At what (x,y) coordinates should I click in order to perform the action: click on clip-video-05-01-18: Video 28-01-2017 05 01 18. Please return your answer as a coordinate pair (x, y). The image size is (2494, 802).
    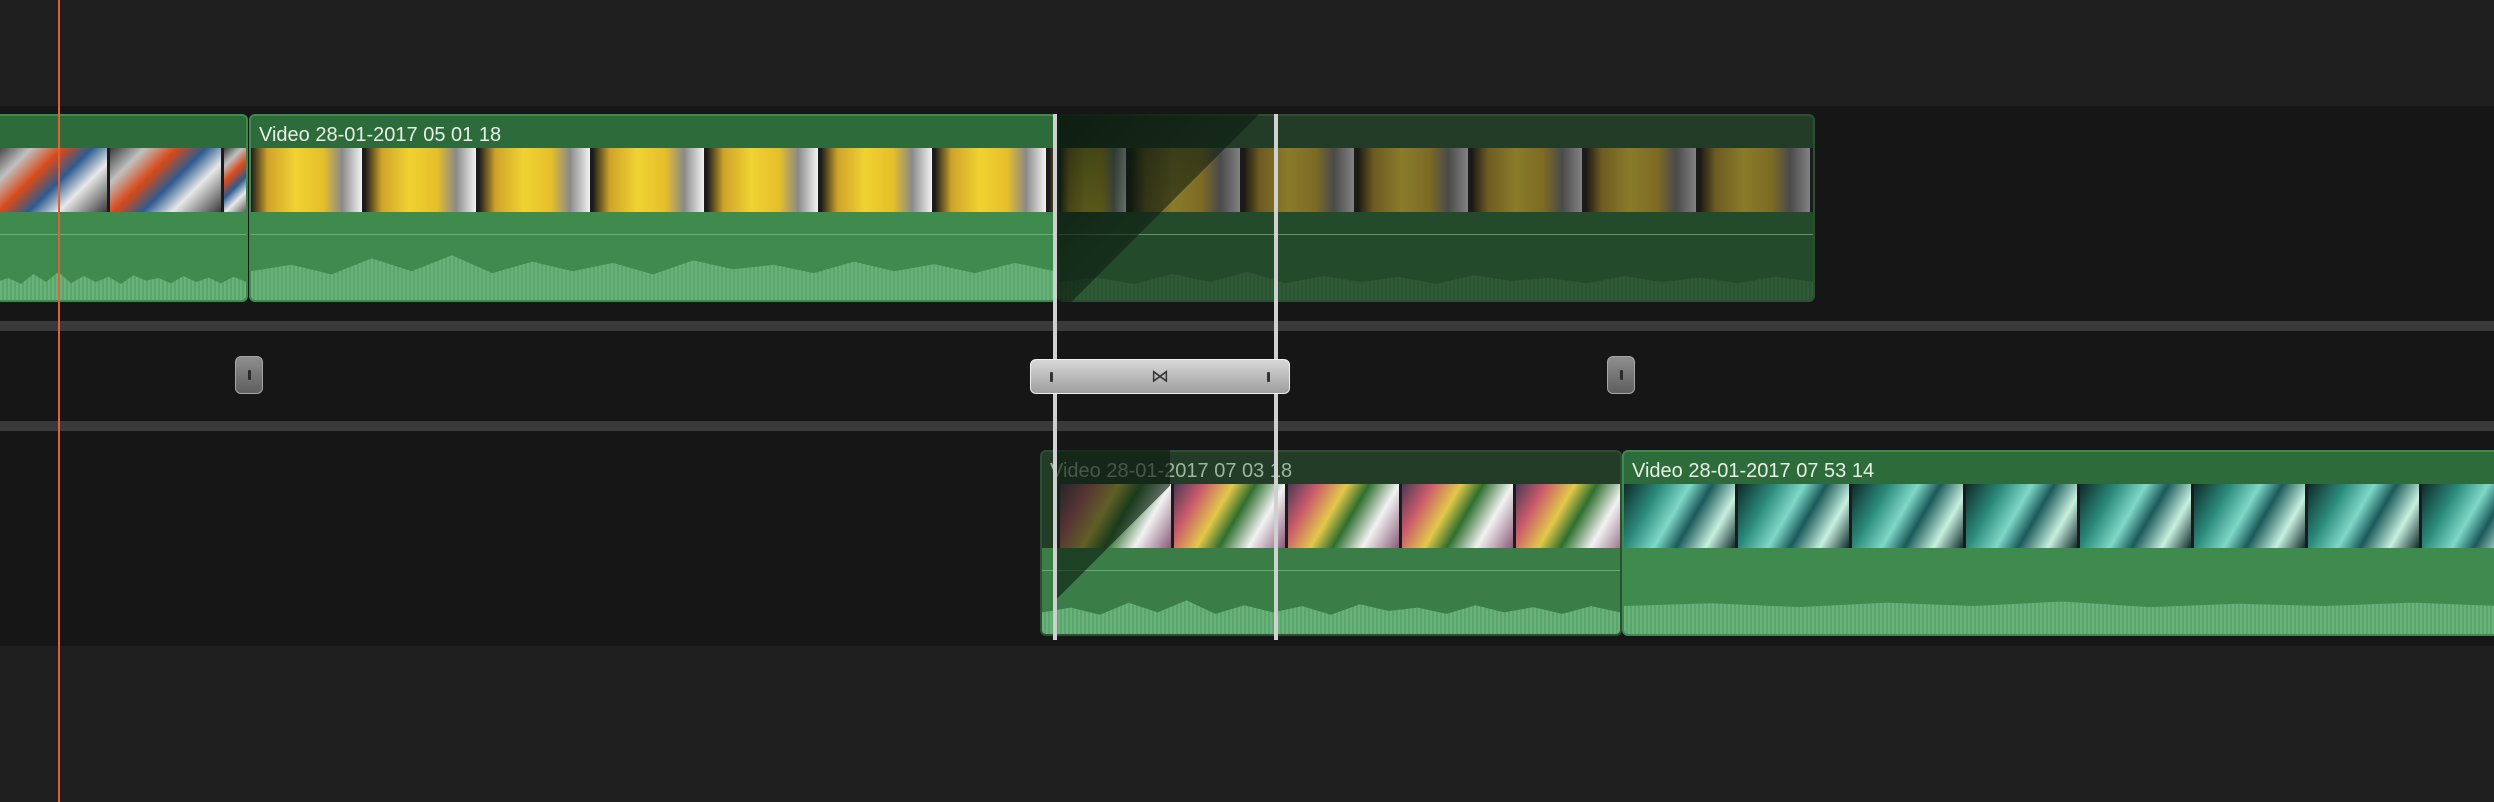
    Looking at the image, I should click on (653, 208).